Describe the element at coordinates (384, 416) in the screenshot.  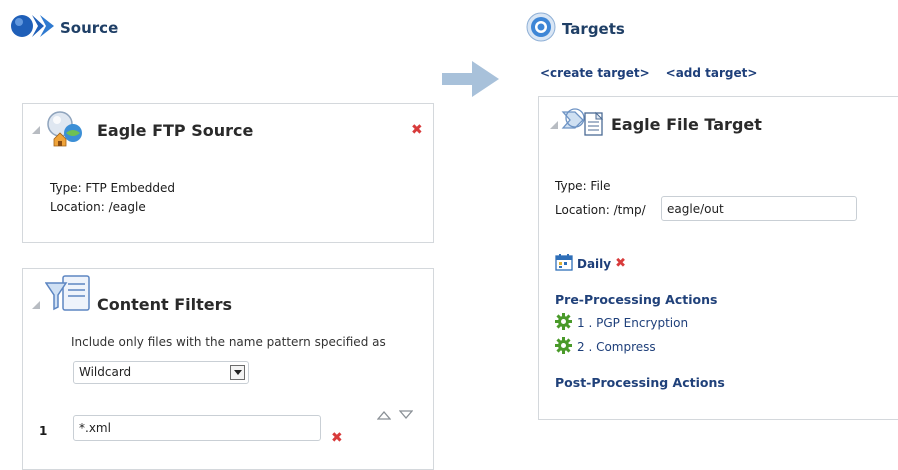
I see `move-up-icon` at that location.